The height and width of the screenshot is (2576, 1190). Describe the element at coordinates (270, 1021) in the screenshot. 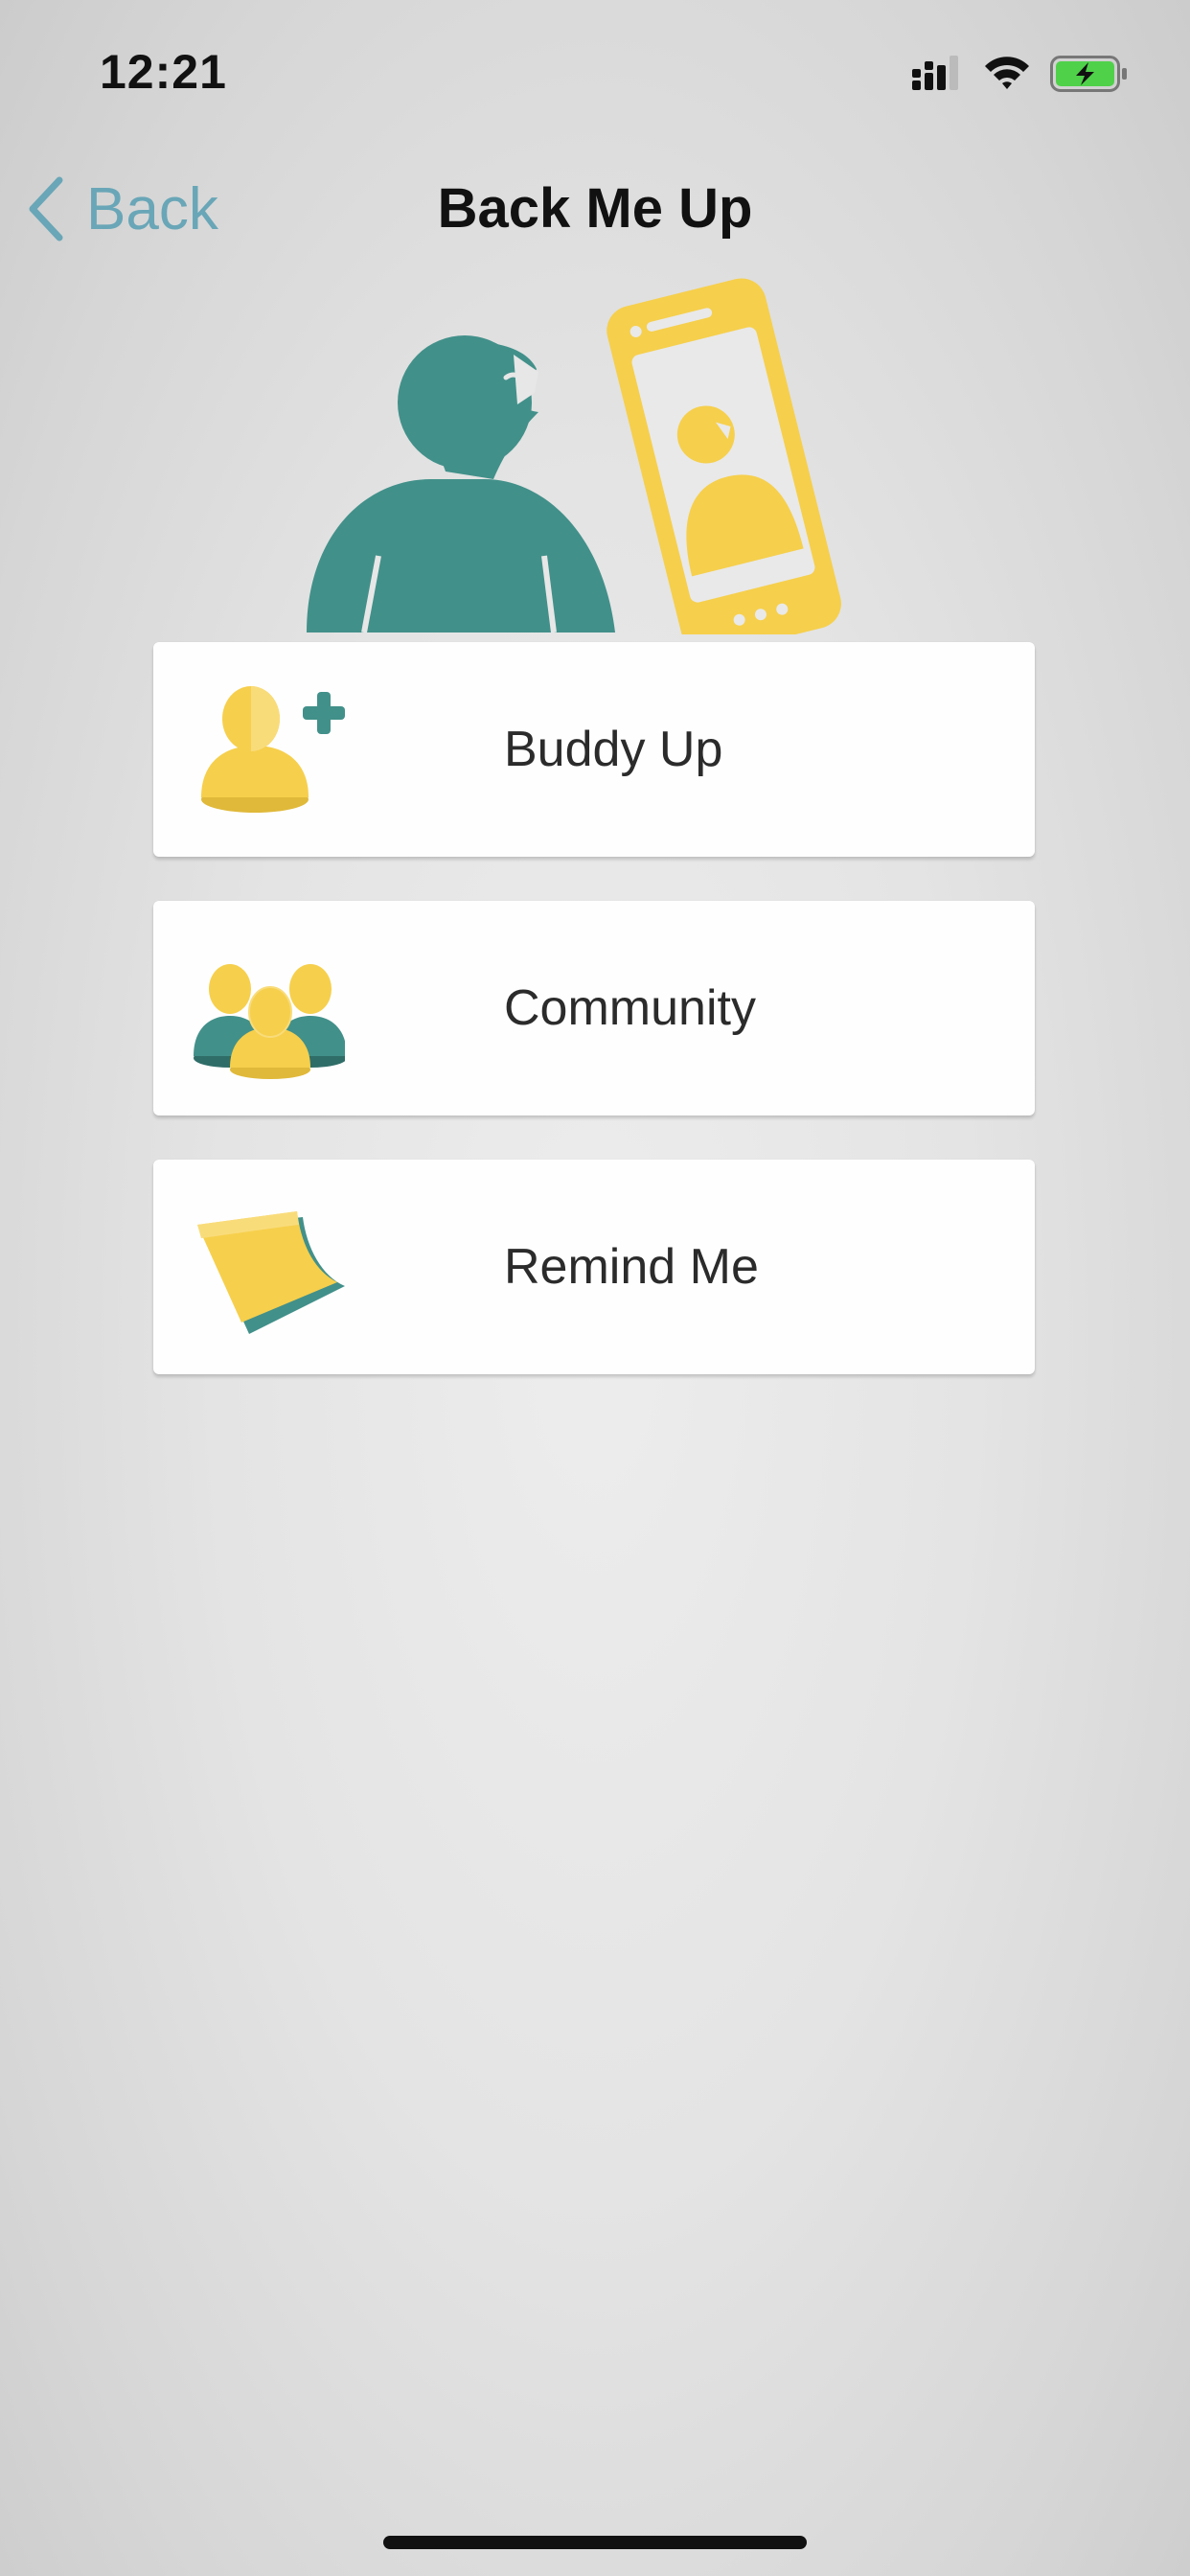

I see `community-icon` at that location.